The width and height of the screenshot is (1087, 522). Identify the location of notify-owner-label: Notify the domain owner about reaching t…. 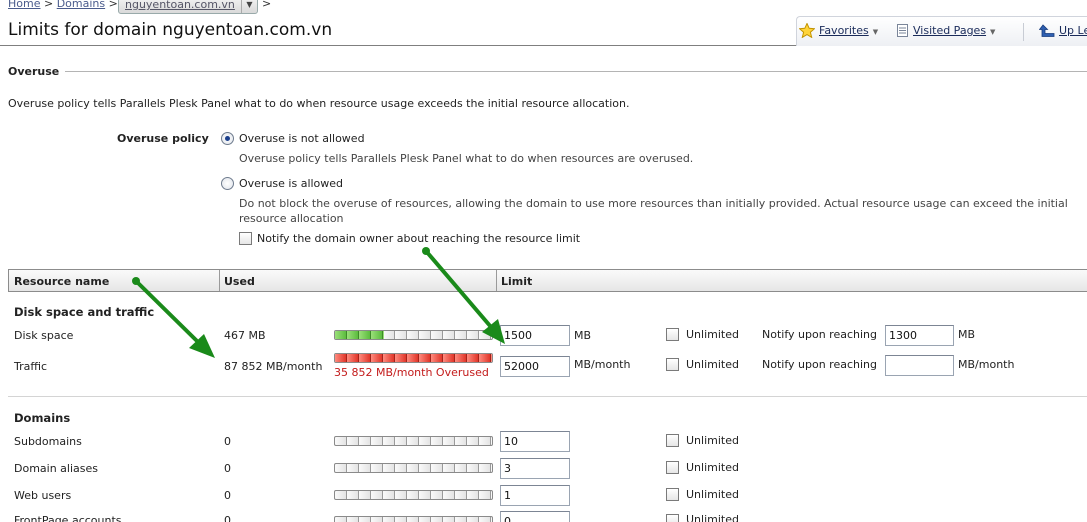
(418, 238).